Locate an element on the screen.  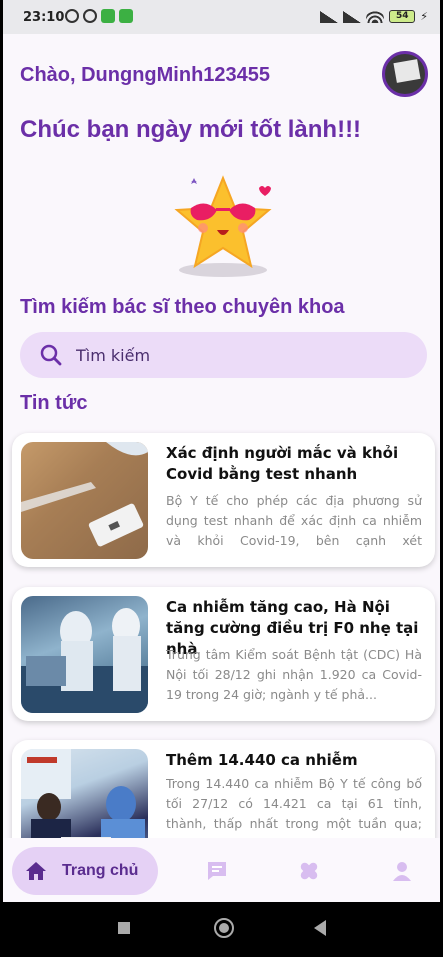
nav-home-label: Trang chủ is located at coordinates (100, 870).